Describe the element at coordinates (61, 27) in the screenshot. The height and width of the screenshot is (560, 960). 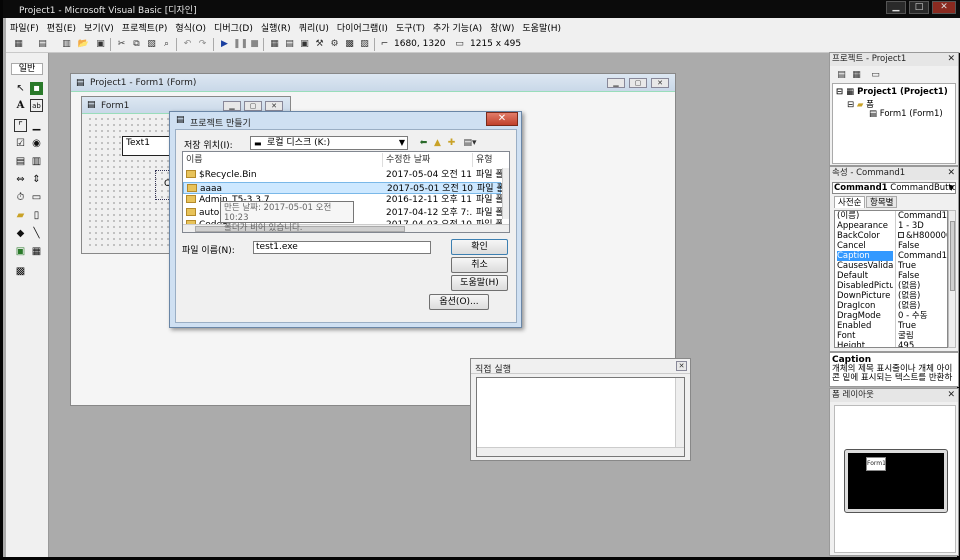
I see `menu-item: 편집(E)` at that location.